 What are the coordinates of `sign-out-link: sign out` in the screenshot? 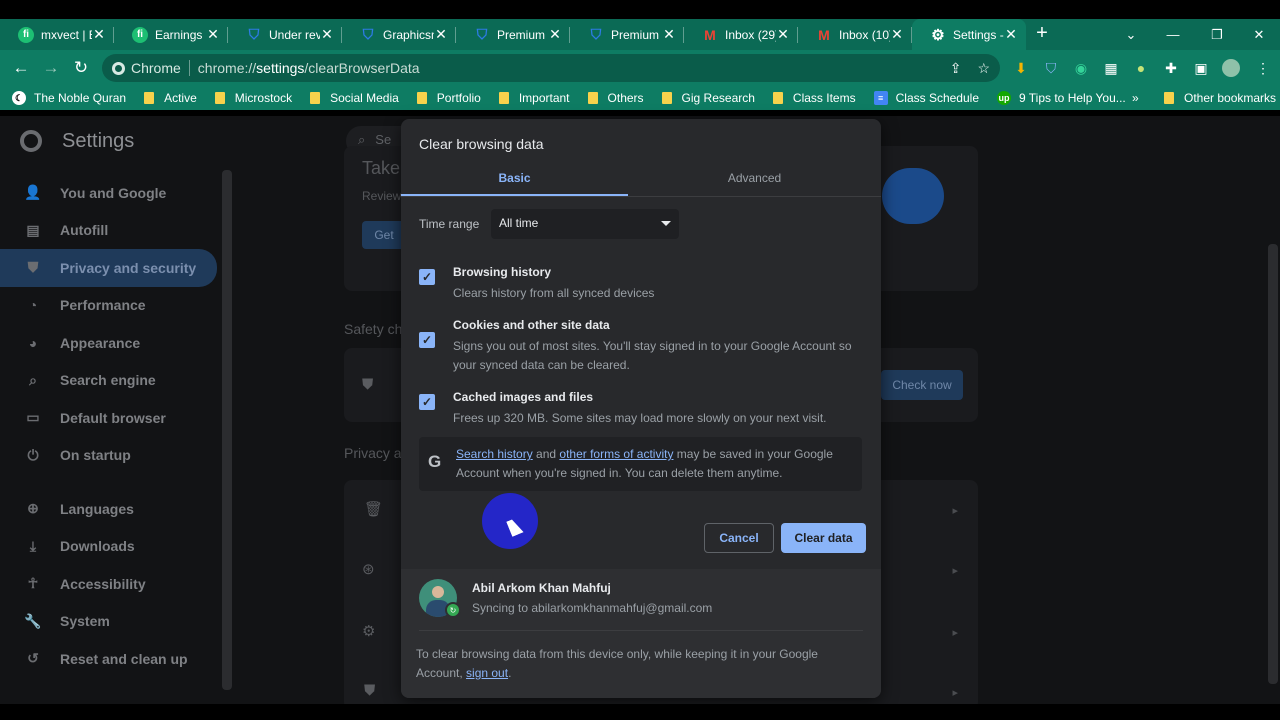 It's located at (487, 673).